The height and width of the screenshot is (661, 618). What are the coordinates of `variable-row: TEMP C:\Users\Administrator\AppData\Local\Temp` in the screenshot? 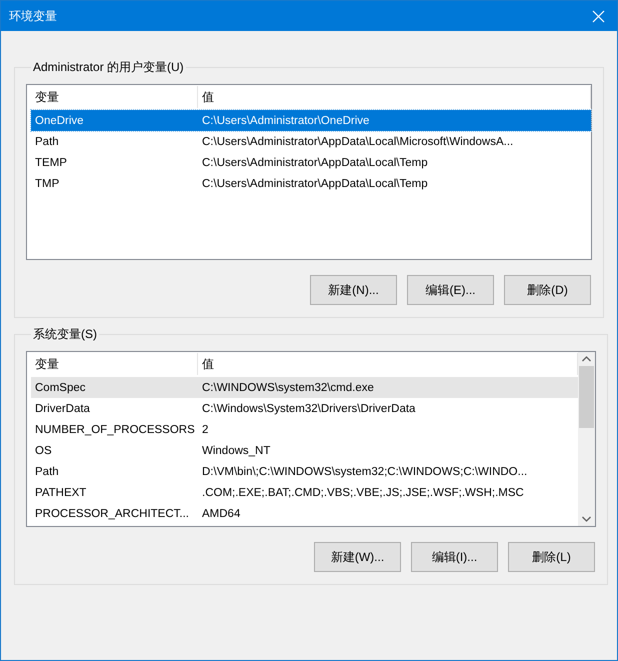 It's located at (311, 162).